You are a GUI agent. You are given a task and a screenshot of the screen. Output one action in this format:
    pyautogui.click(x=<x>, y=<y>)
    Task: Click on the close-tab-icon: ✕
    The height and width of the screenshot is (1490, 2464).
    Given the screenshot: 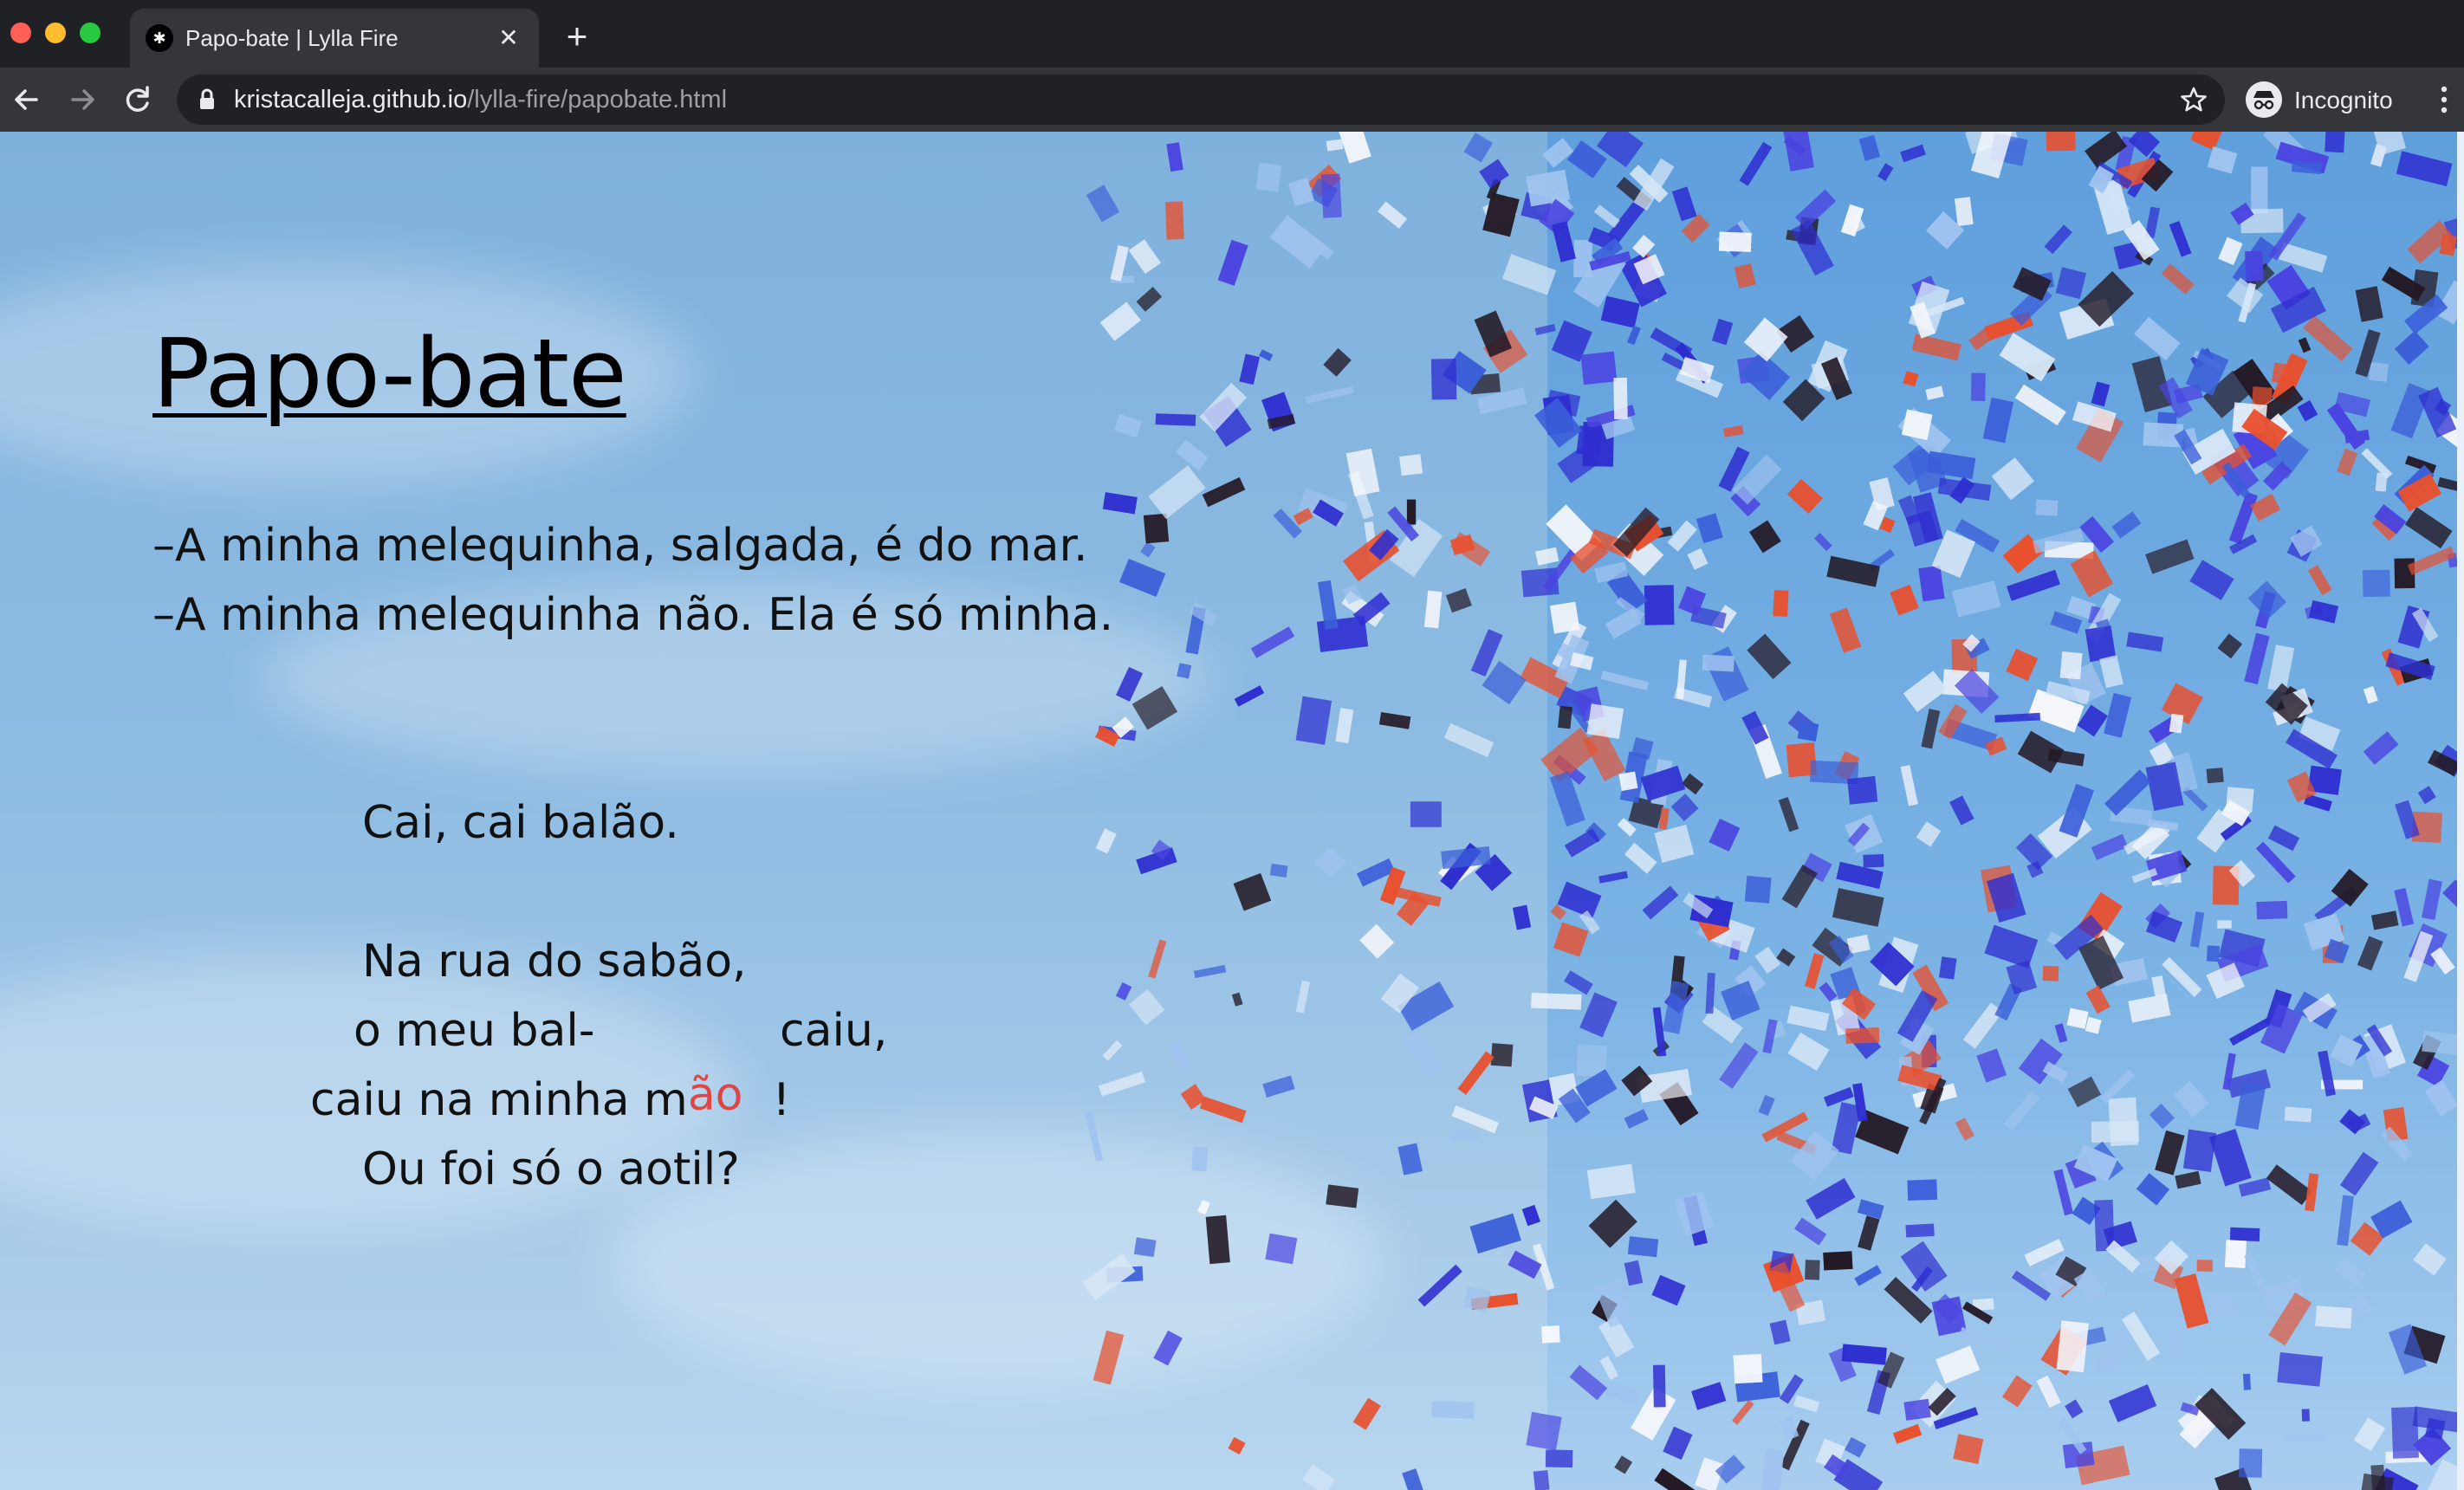 What is the action you would take?
    pyautogui.click(x=508, y=39)
    